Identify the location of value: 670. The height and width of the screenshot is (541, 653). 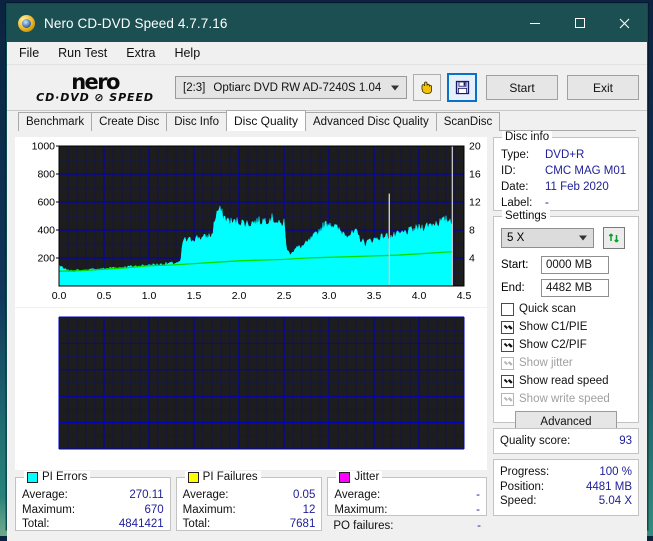
(154, 509).